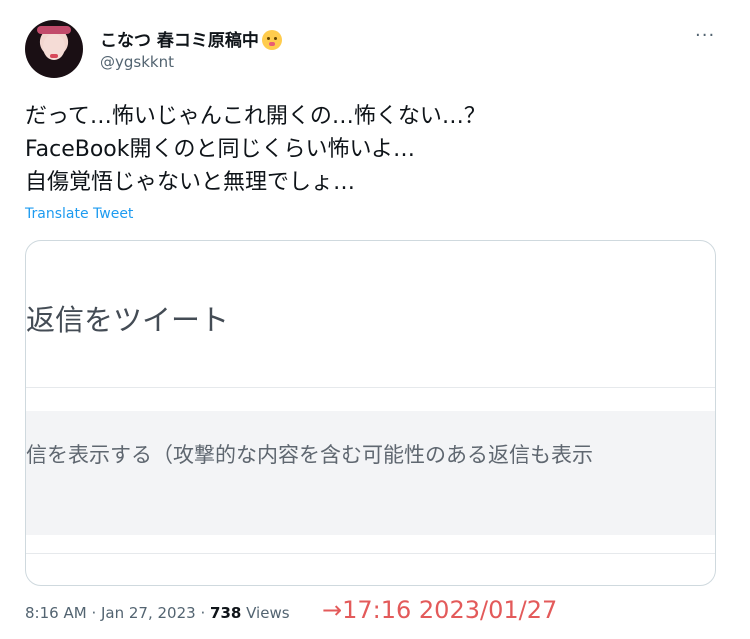 This screenshot has height=639, width=750. I want to click on display-name: こなつ 春コミ原稿中, so click(191, 38).